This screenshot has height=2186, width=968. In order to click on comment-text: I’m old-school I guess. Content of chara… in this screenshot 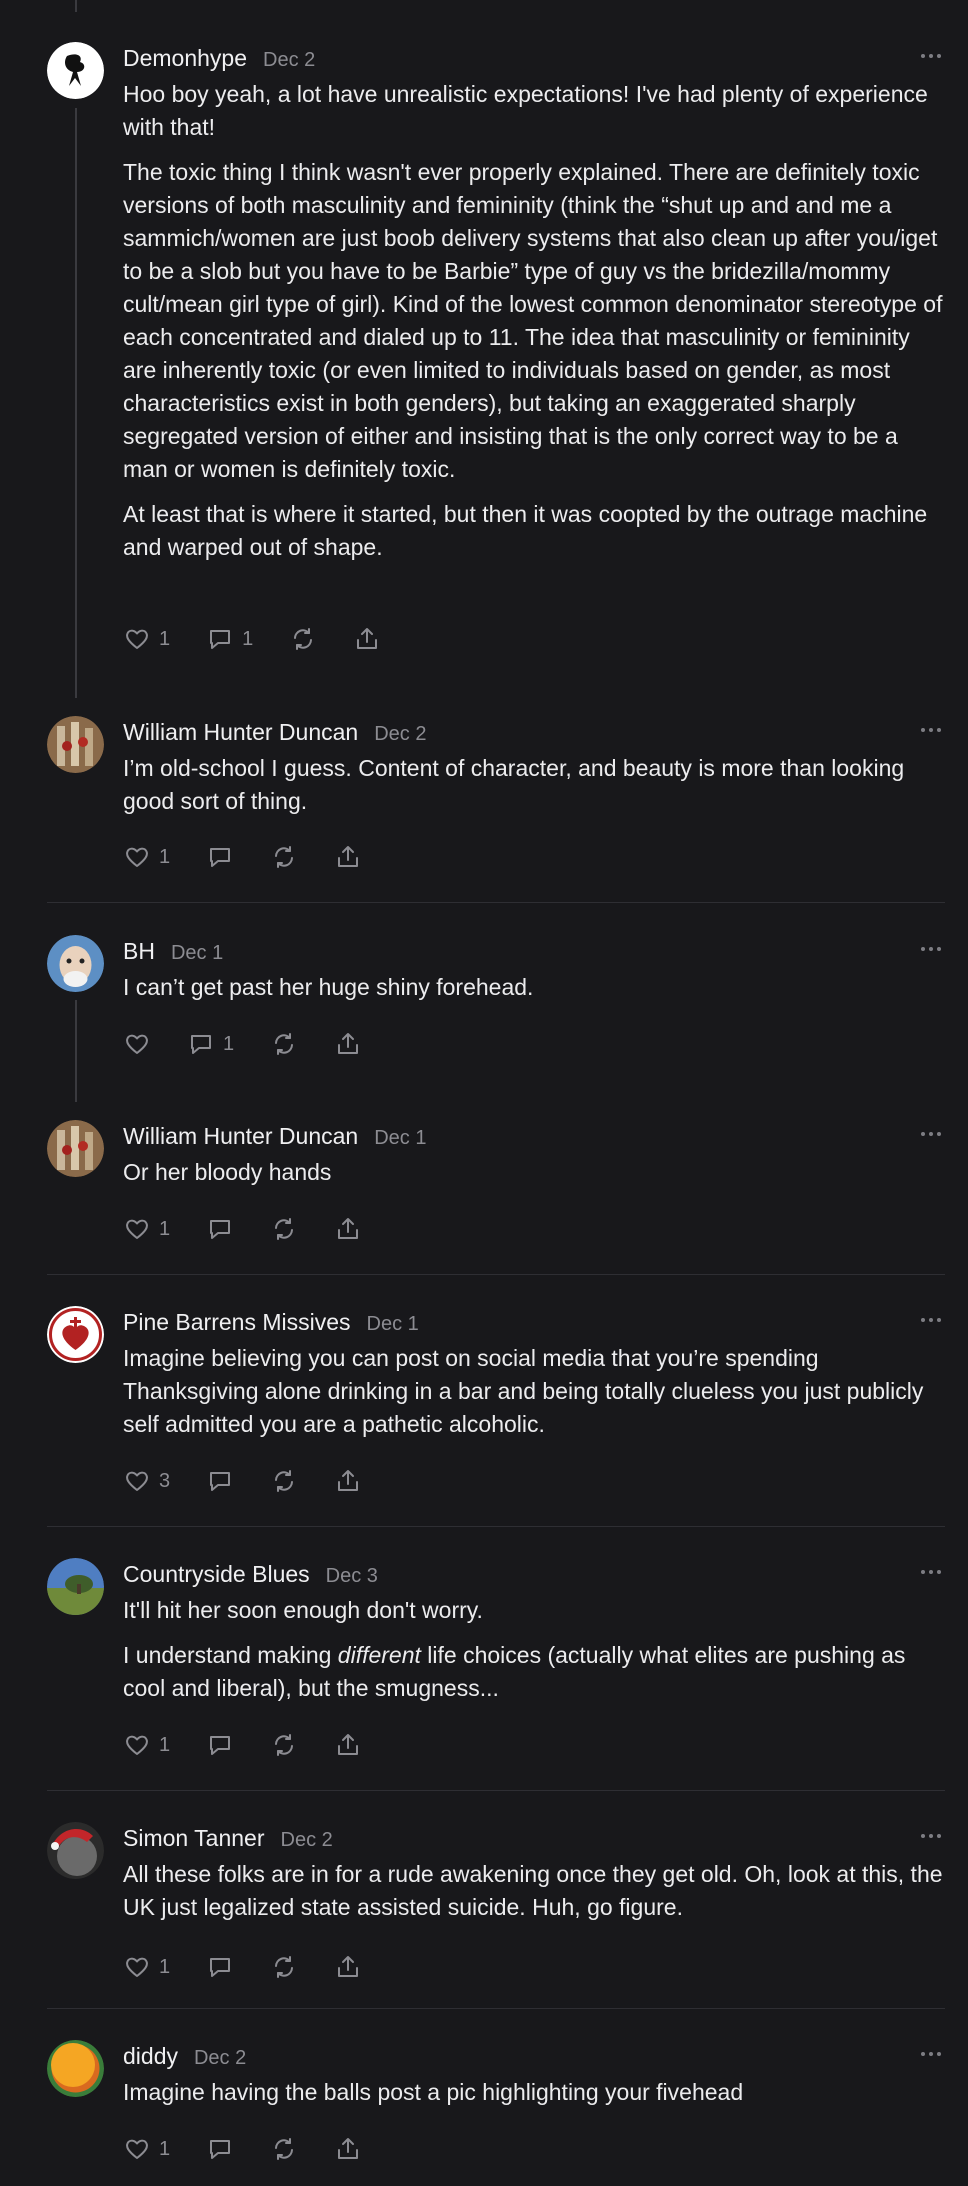, I will do `click(514, 784)`.